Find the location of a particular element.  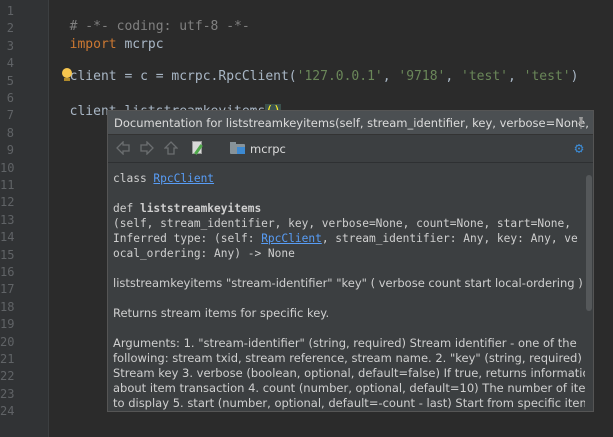

gear-icon: ⚙ is located at coordinates (579, 148).